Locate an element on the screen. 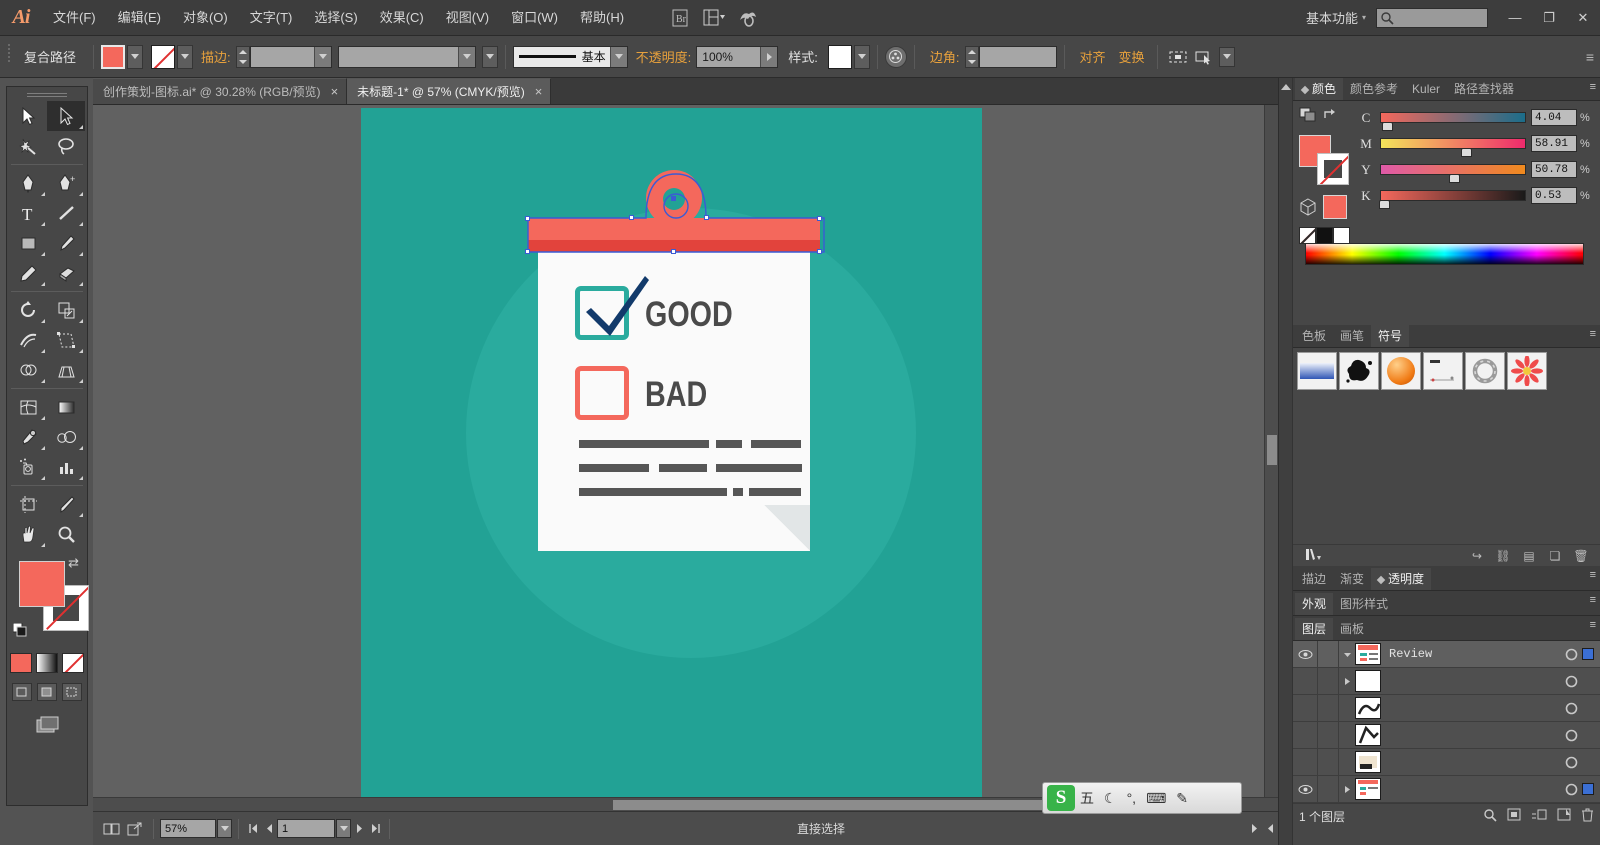 The width and height of the screenshot is (1600, 845). document-tab-1: 创作策划-图标.ai* @ 30.28% (RGB/预览) × is located at coordinates (220, 91).